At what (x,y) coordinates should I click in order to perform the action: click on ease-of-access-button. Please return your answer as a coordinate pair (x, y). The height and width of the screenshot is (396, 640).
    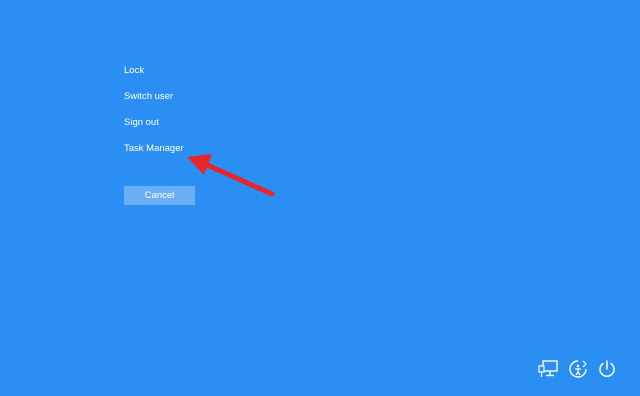
    Looking at the image, I should click on (578, 369).